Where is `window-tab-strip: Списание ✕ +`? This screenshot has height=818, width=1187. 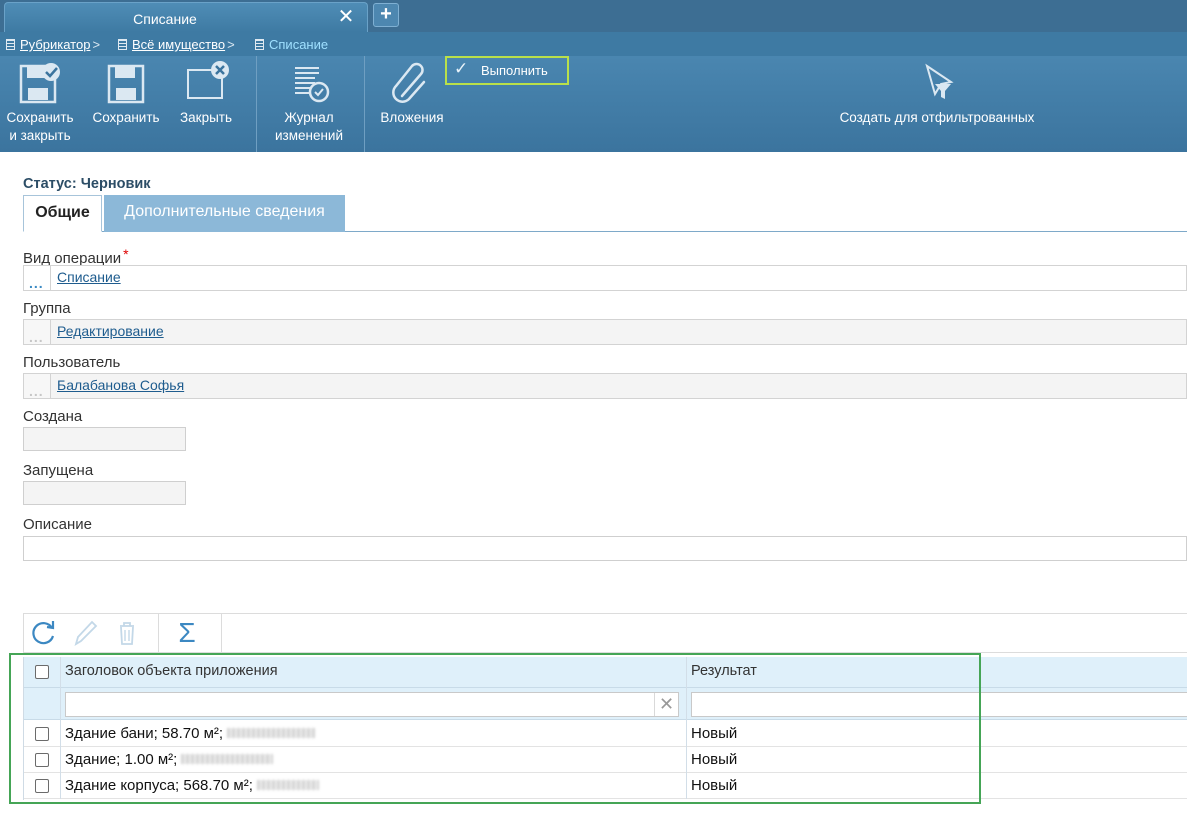
window-tab-strip: Списание ✕ + is located at coordinates (593, 16).